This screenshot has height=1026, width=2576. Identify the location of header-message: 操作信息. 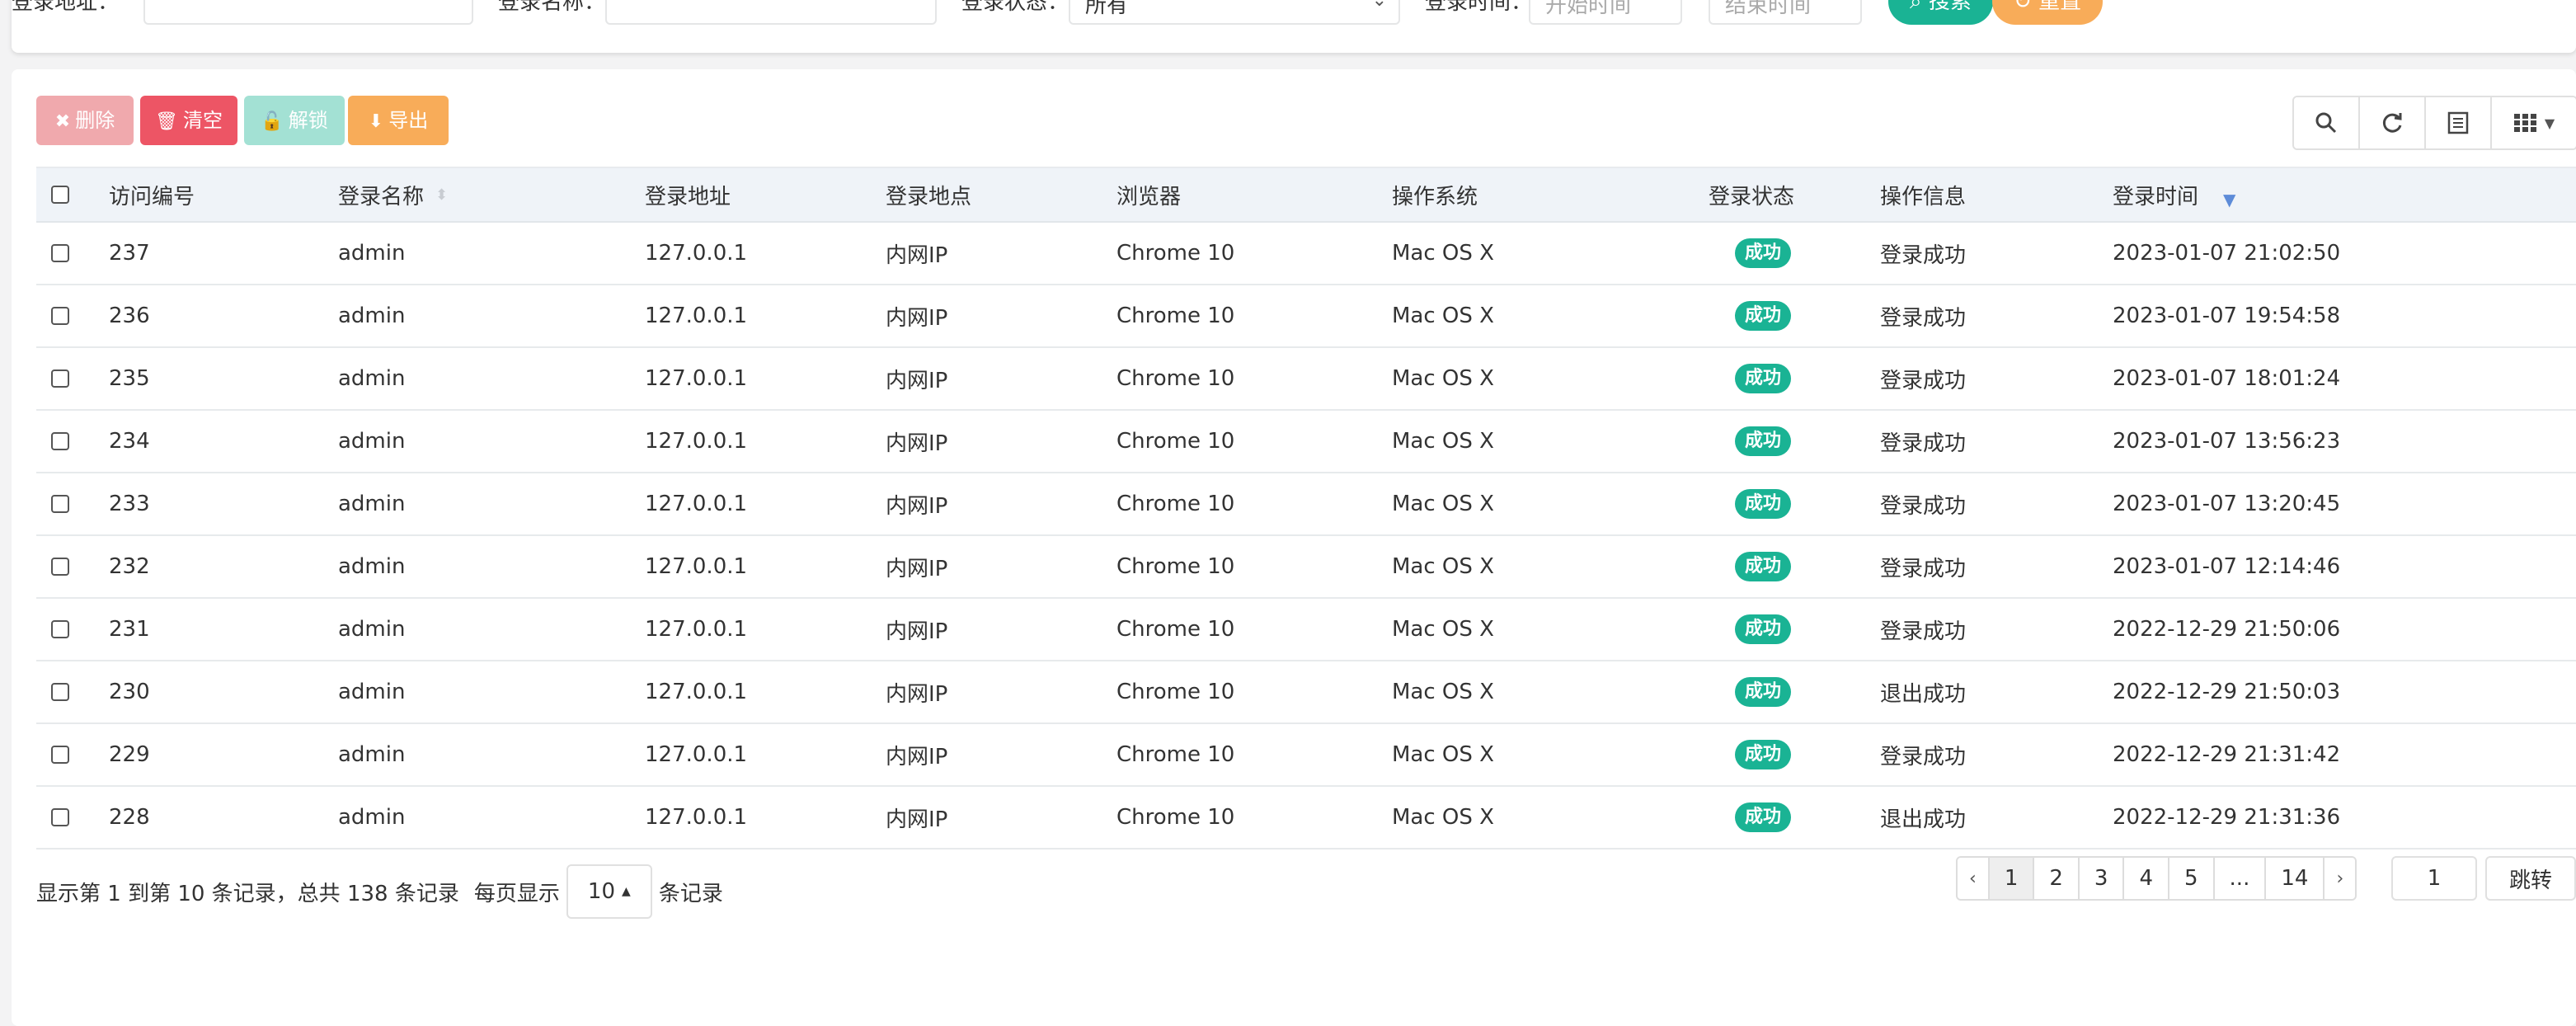
(1923, 194).